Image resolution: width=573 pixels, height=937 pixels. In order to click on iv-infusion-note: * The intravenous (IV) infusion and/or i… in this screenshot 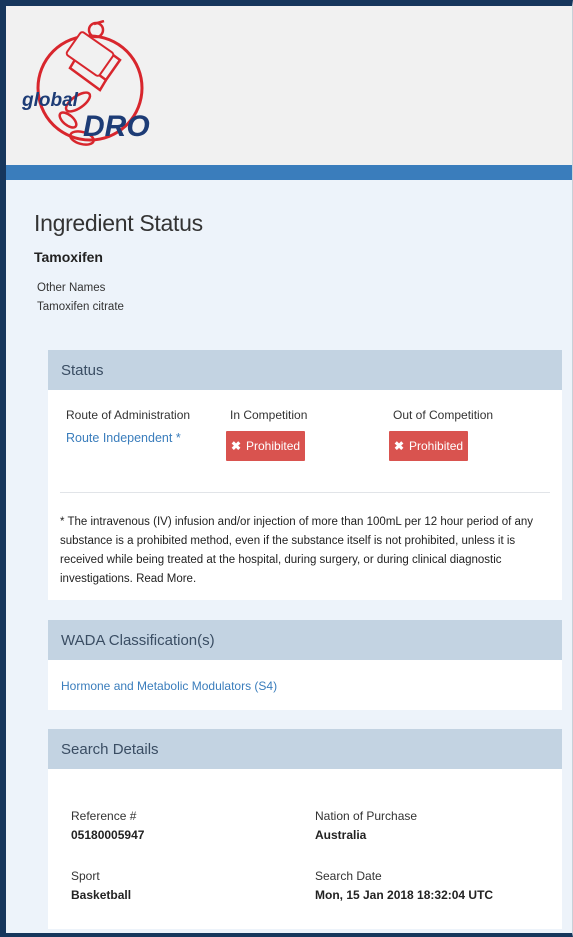, I will do `click(297, 550)`.